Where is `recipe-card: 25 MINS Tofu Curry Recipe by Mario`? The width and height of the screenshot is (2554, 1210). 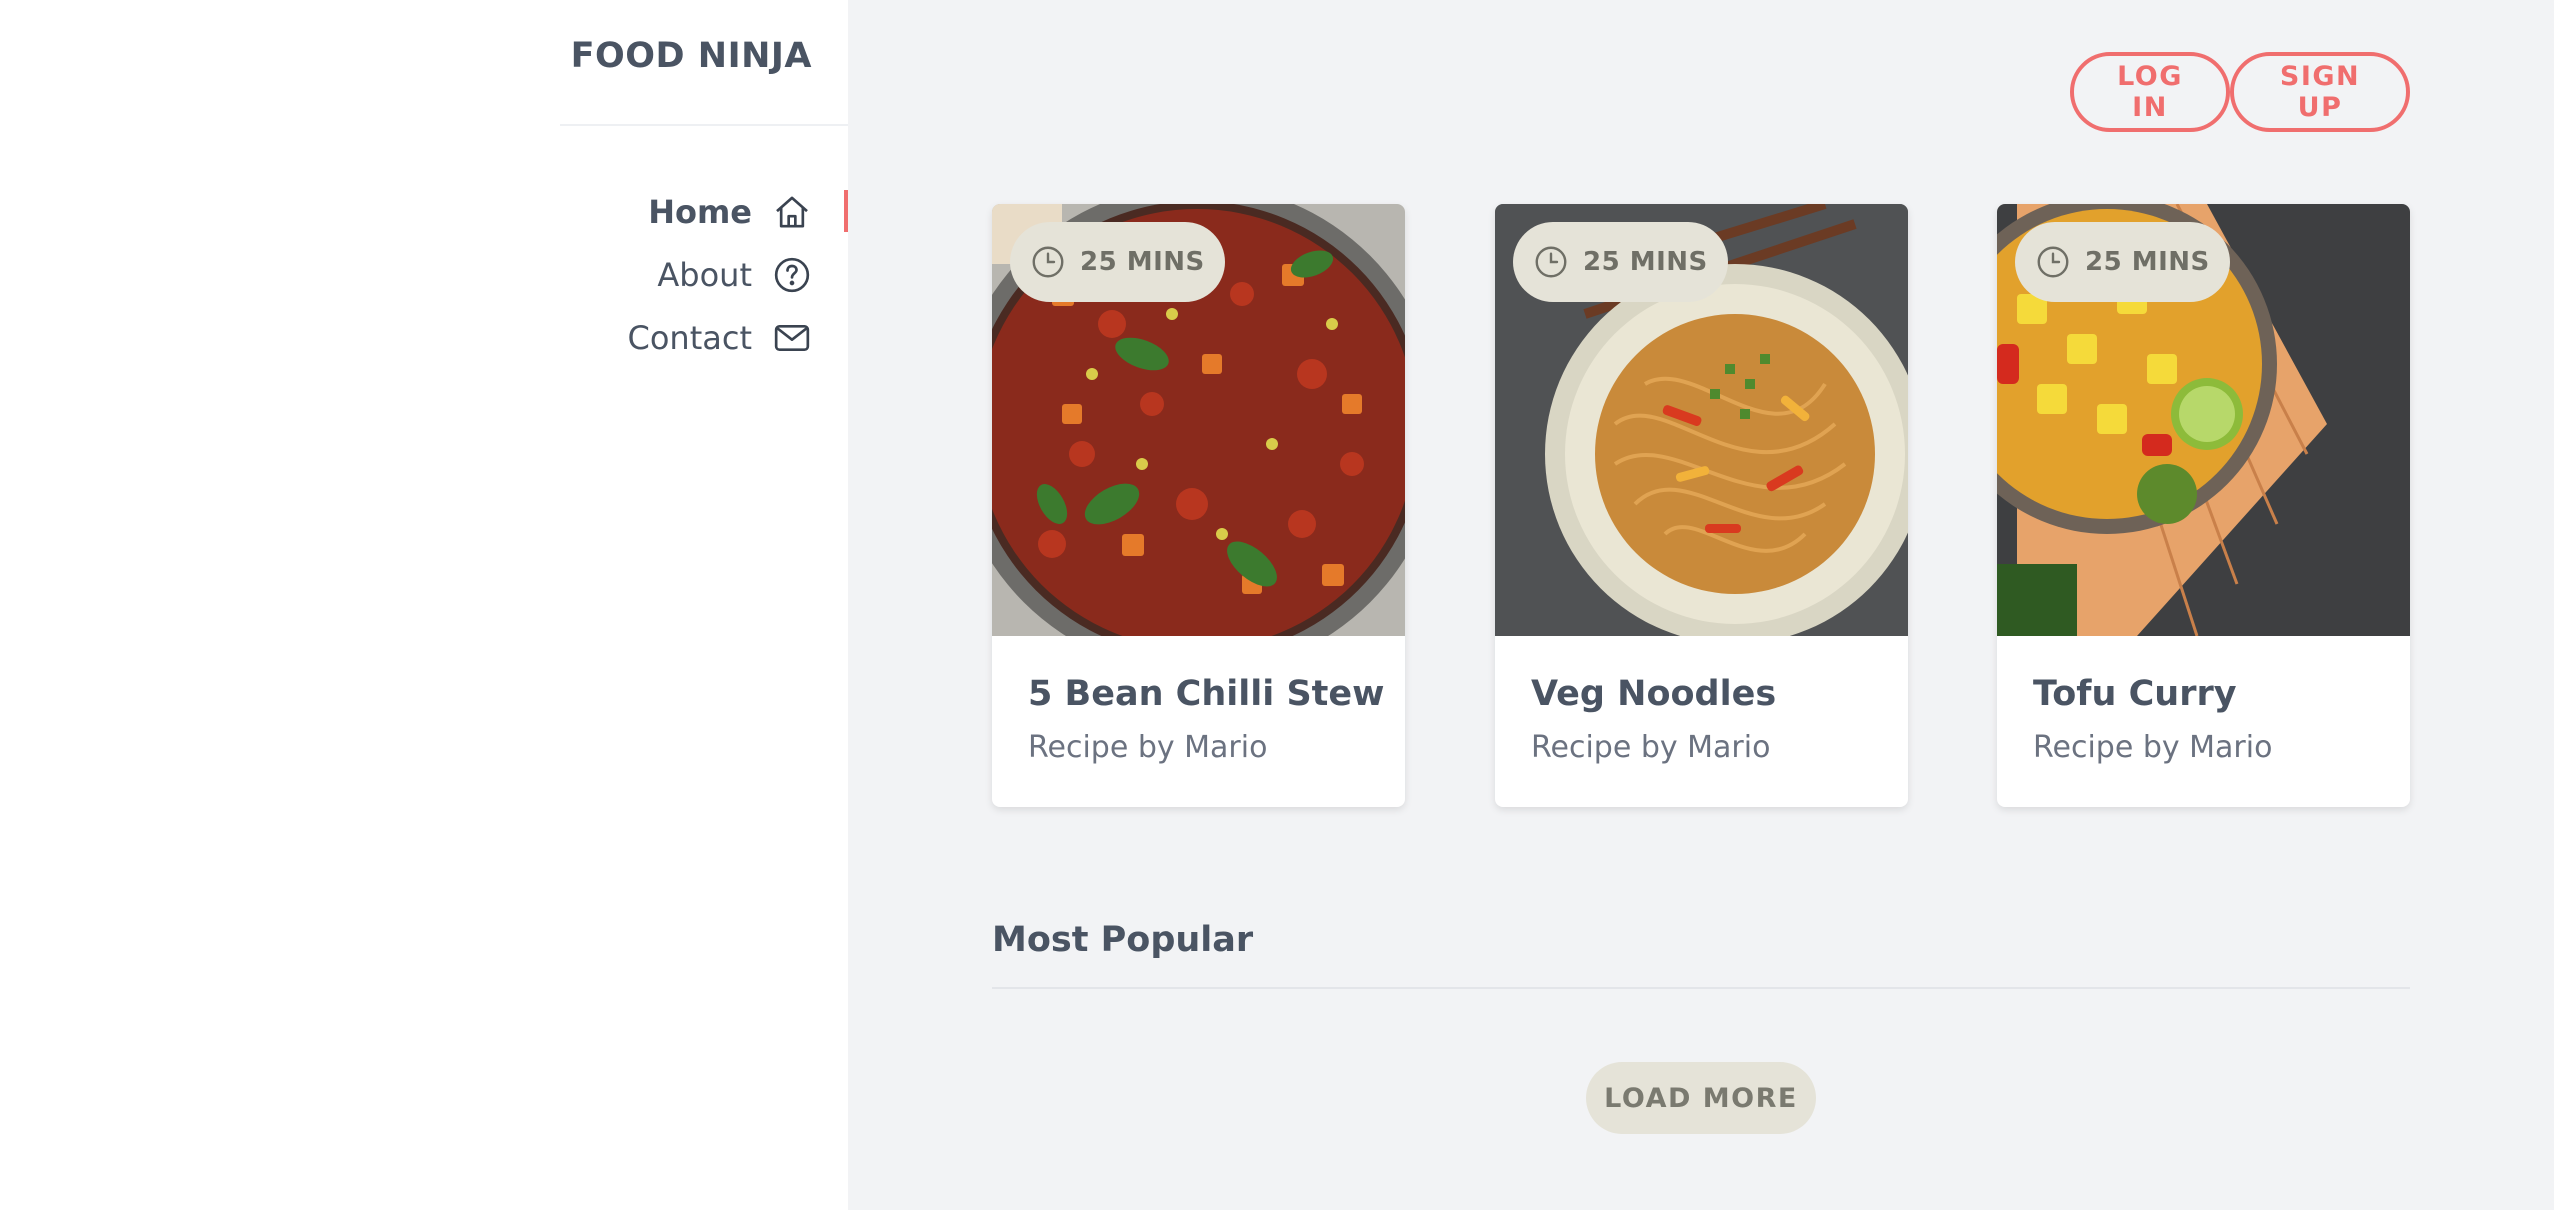 recipe-card: 25 MINS Tofu Curry Recipe by Mario is located at coordinates (2203, 505).